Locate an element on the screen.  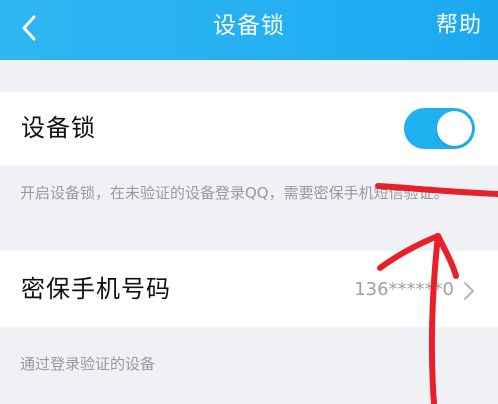
device-lock-toggle is located at coordinates (439, 128).